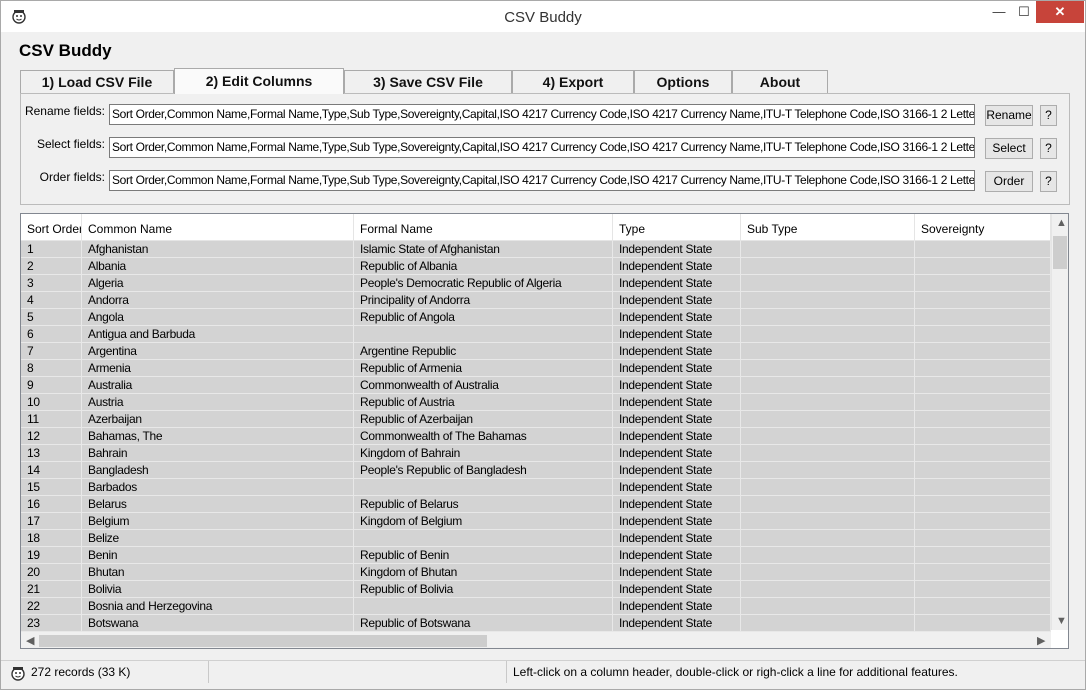 The image size is (1086, 690). Describe the element at coordinates (218, 283) in the screenshot. I see `table-cell: Algeria` at that location.